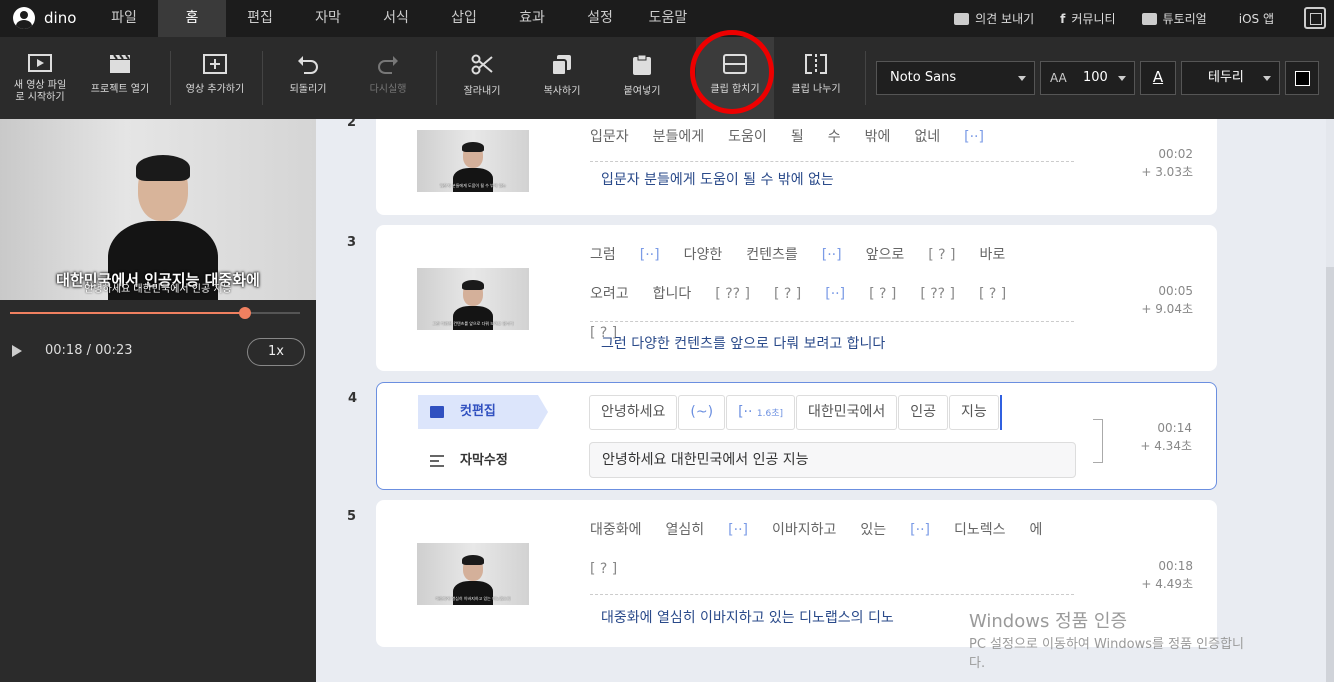 The height and width of the screenshot is (682, 1334). Describe the element at coordinates (1315, 18) in the screenshot. I see `maximize-button` at that location.